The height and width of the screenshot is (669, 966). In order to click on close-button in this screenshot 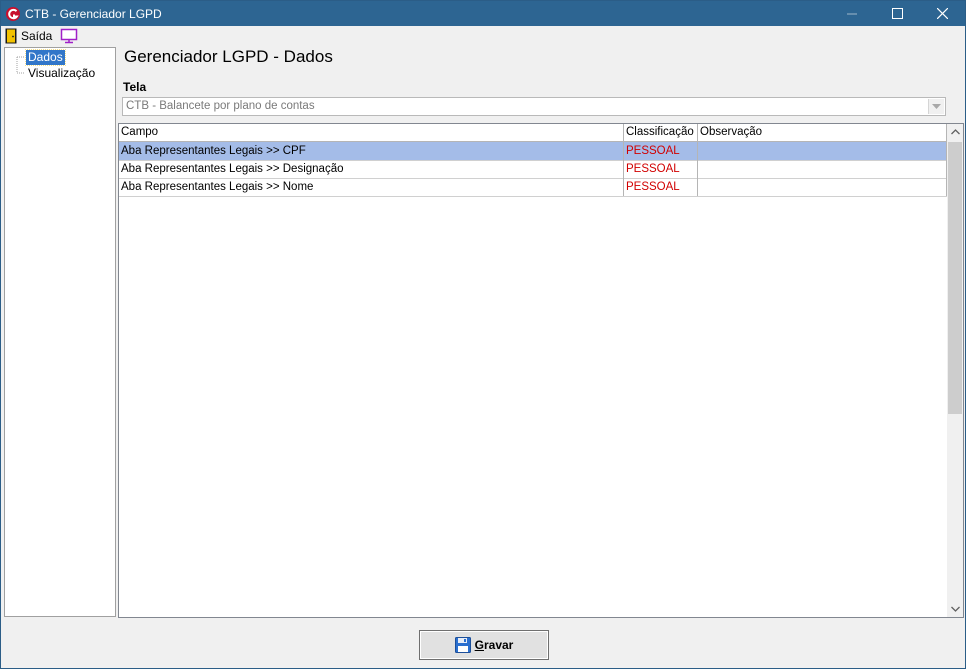, I will do `click(942, 13)`.